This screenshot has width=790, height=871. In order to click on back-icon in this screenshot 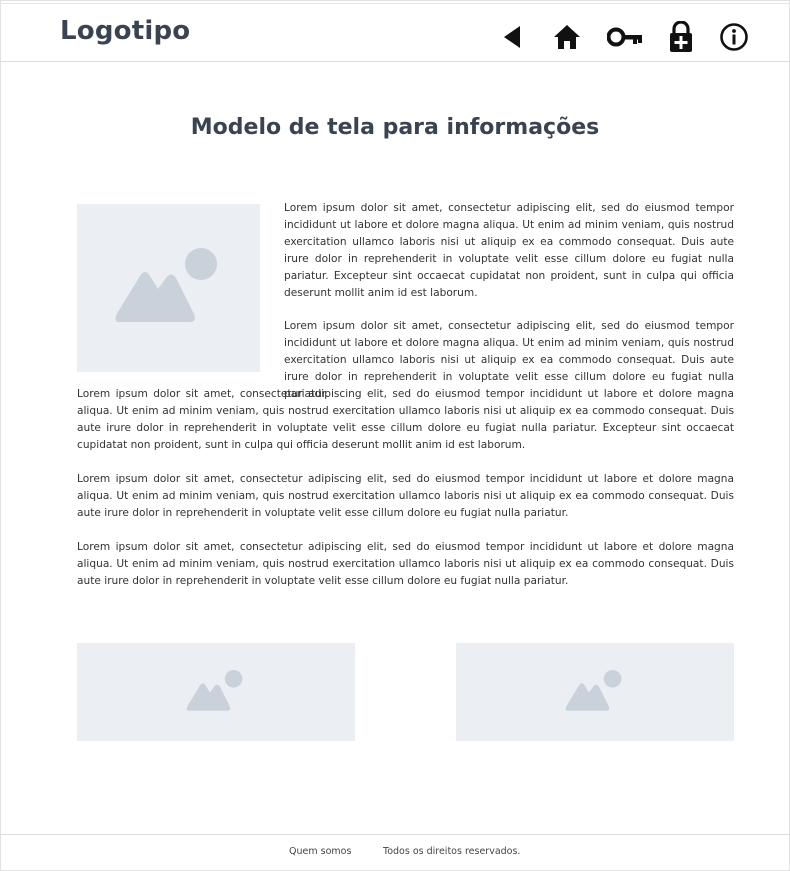, I will do `click(512, 37)`.